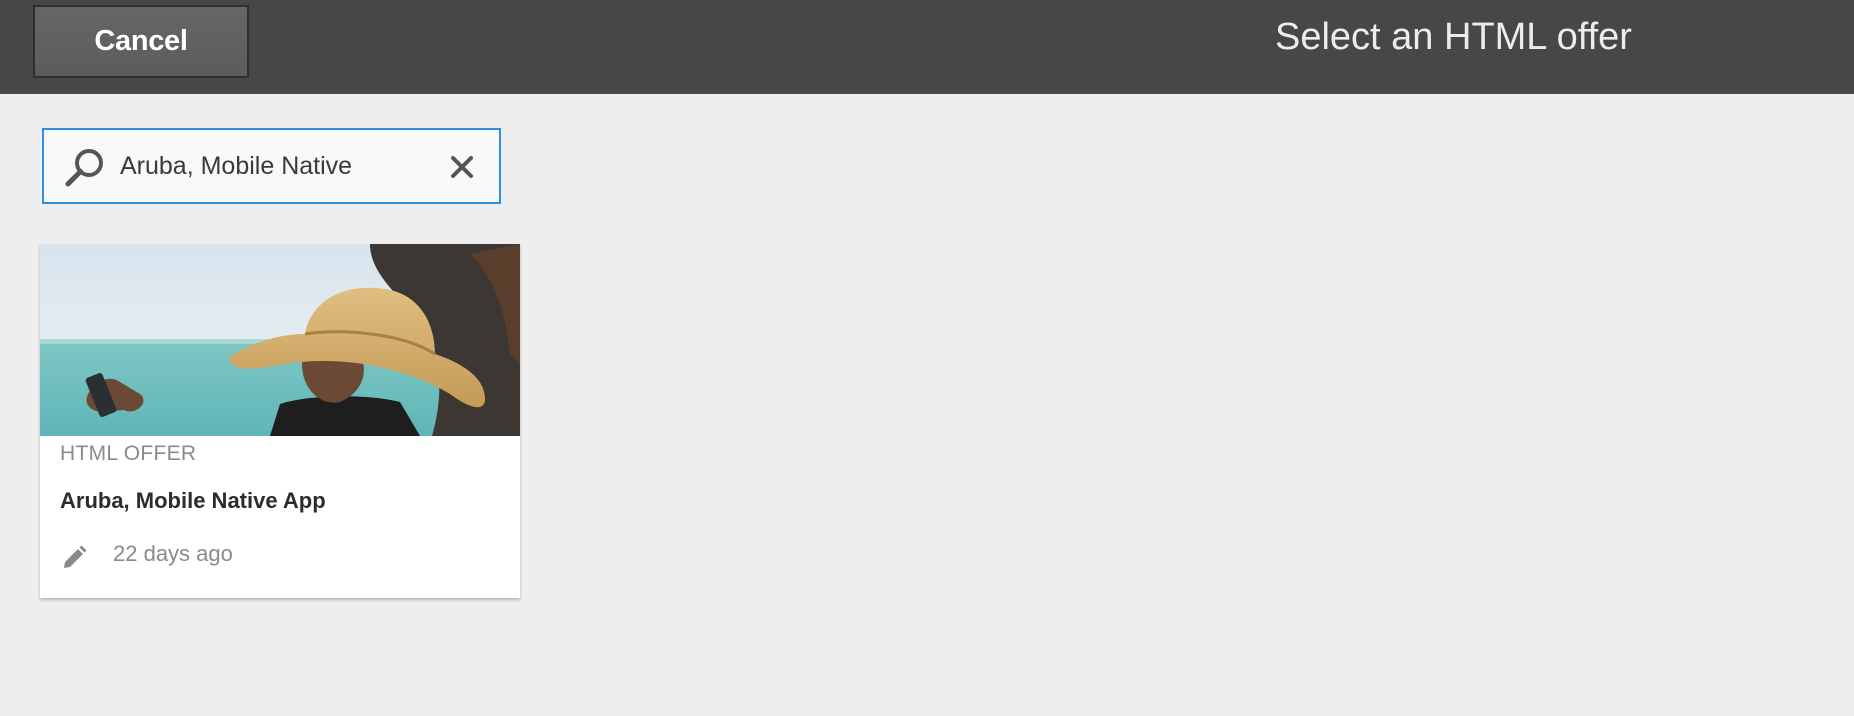  What do you see at coordinates (173, 553) in the screenshot?
I see `modified-time: 22 days ago` at bounding box center [173, 553].